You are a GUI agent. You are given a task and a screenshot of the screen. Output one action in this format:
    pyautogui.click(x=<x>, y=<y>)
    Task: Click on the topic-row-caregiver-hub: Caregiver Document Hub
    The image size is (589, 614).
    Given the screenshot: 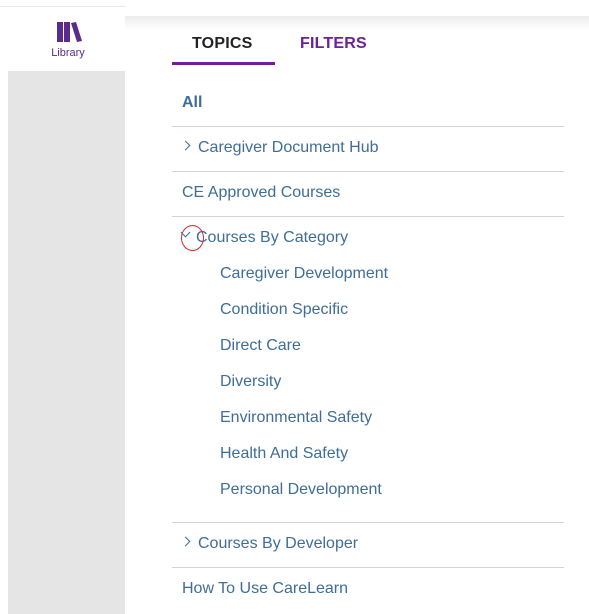 What is the action you would take?
    pyautogui.click(x=368, y=149)
    